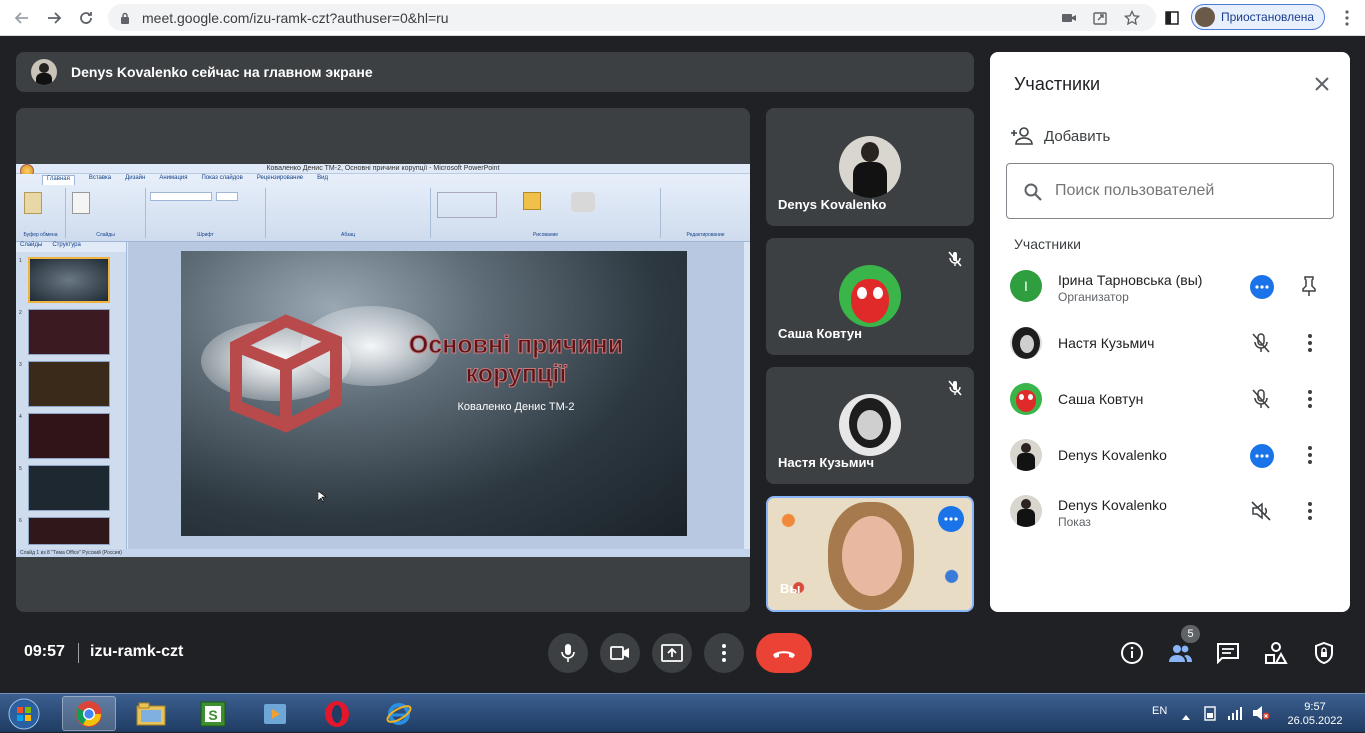  Describe the element at coordinates (1130, 280) in the screenshot. I see `participant-name: Ірина Тарновська (вы)` at that location.